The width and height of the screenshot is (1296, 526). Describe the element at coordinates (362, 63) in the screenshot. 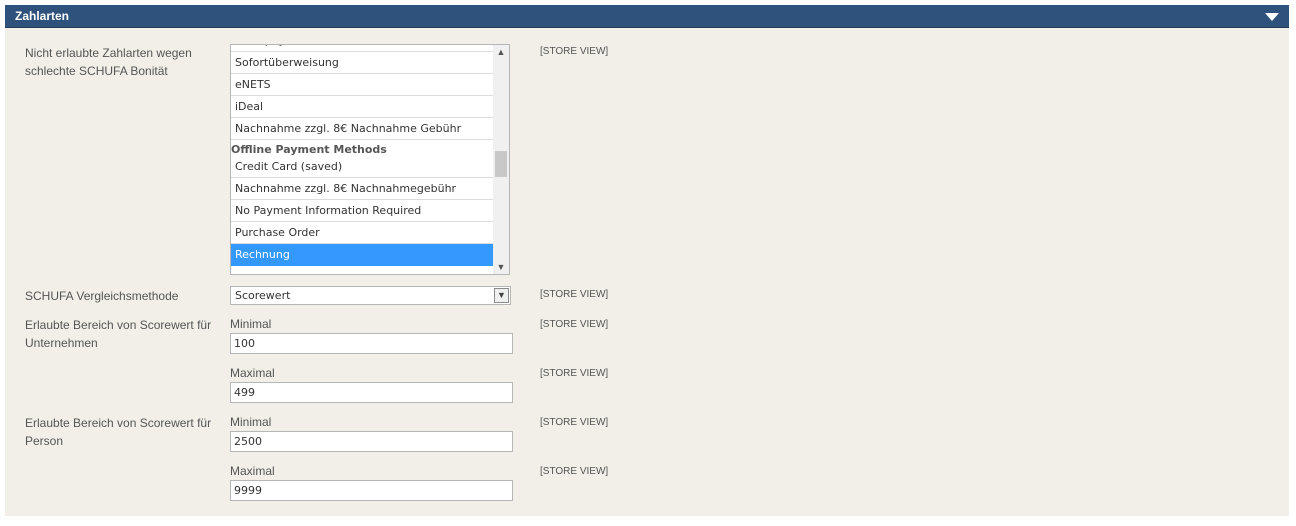

I see `multiselect-option: Sofortüberweisung` at that location.